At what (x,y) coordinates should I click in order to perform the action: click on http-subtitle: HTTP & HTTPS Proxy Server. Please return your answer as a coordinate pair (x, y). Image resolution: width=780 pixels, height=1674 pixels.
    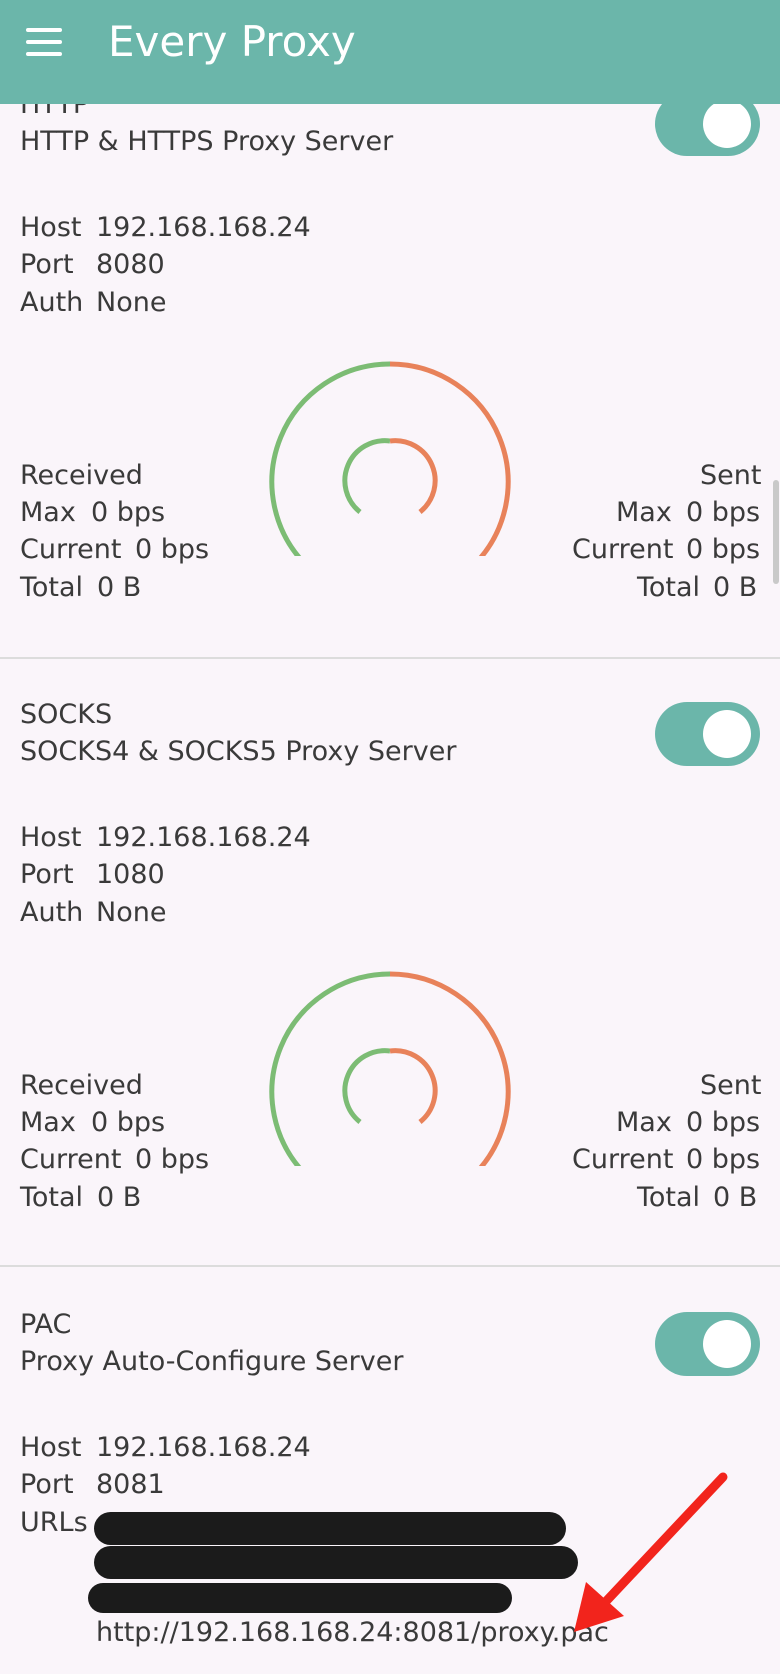
    Looking at the image, I should click on (207, 141).